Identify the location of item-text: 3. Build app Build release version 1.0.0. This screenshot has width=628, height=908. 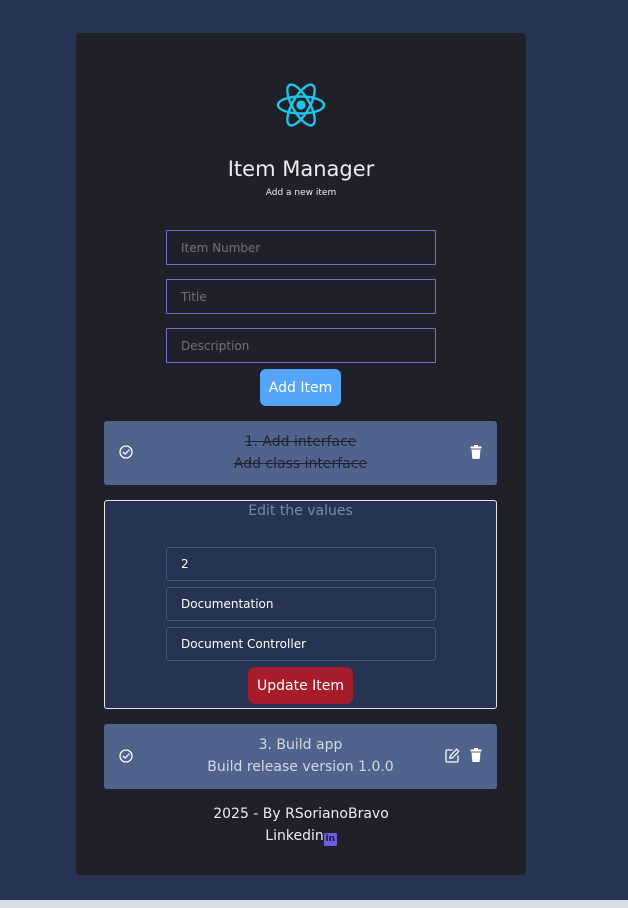
(300, 756).